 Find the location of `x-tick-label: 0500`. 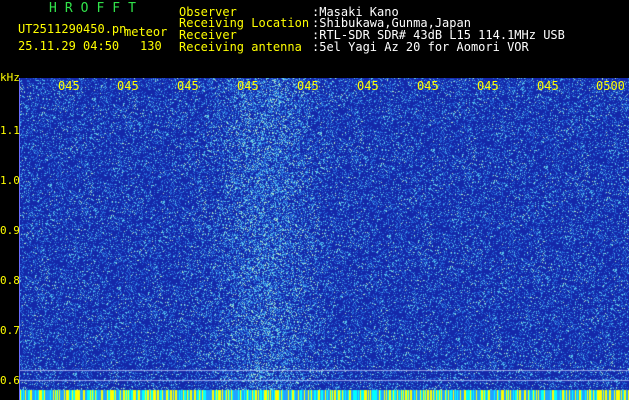

x-tick-label: 0500 is located at coordinates (610, 86).